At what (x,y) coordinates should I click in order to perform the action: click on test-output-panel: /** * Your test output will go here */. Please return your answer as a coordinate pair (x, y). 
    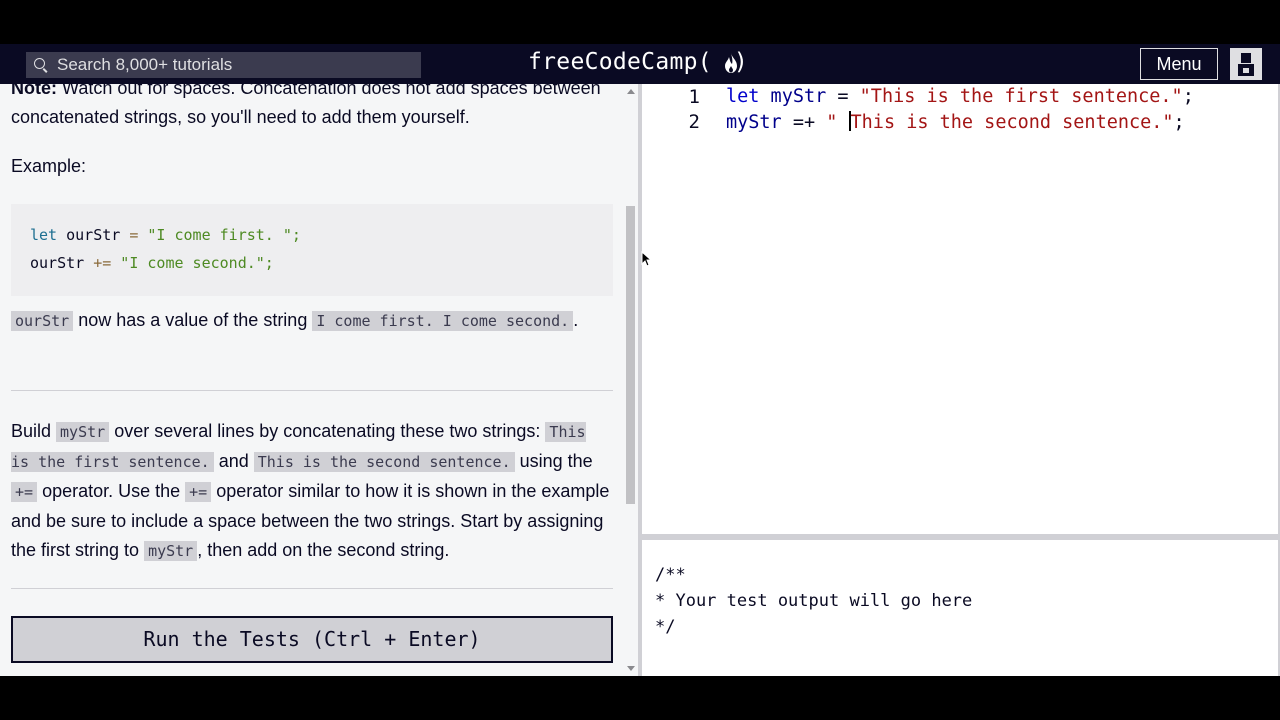
    Looking at the image, I should click on (960, 608).